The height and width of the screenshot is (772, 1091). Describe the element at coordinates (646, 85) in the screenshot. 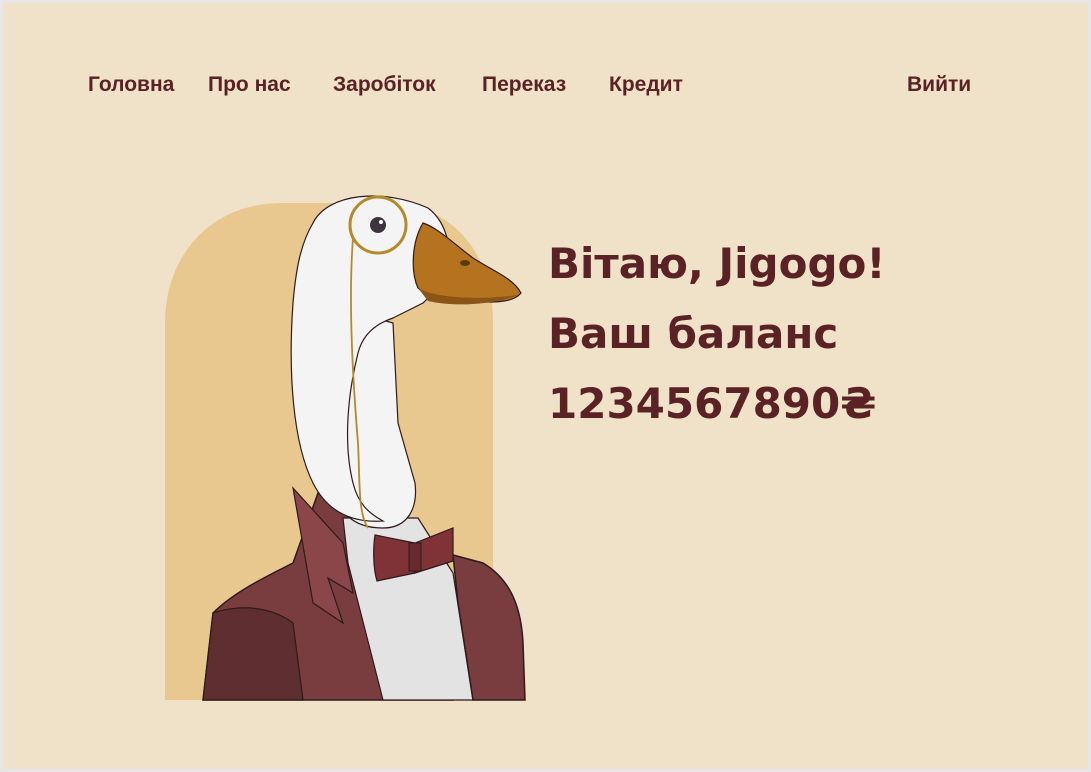

I see `nav-link-credit: Кредит` at that location.